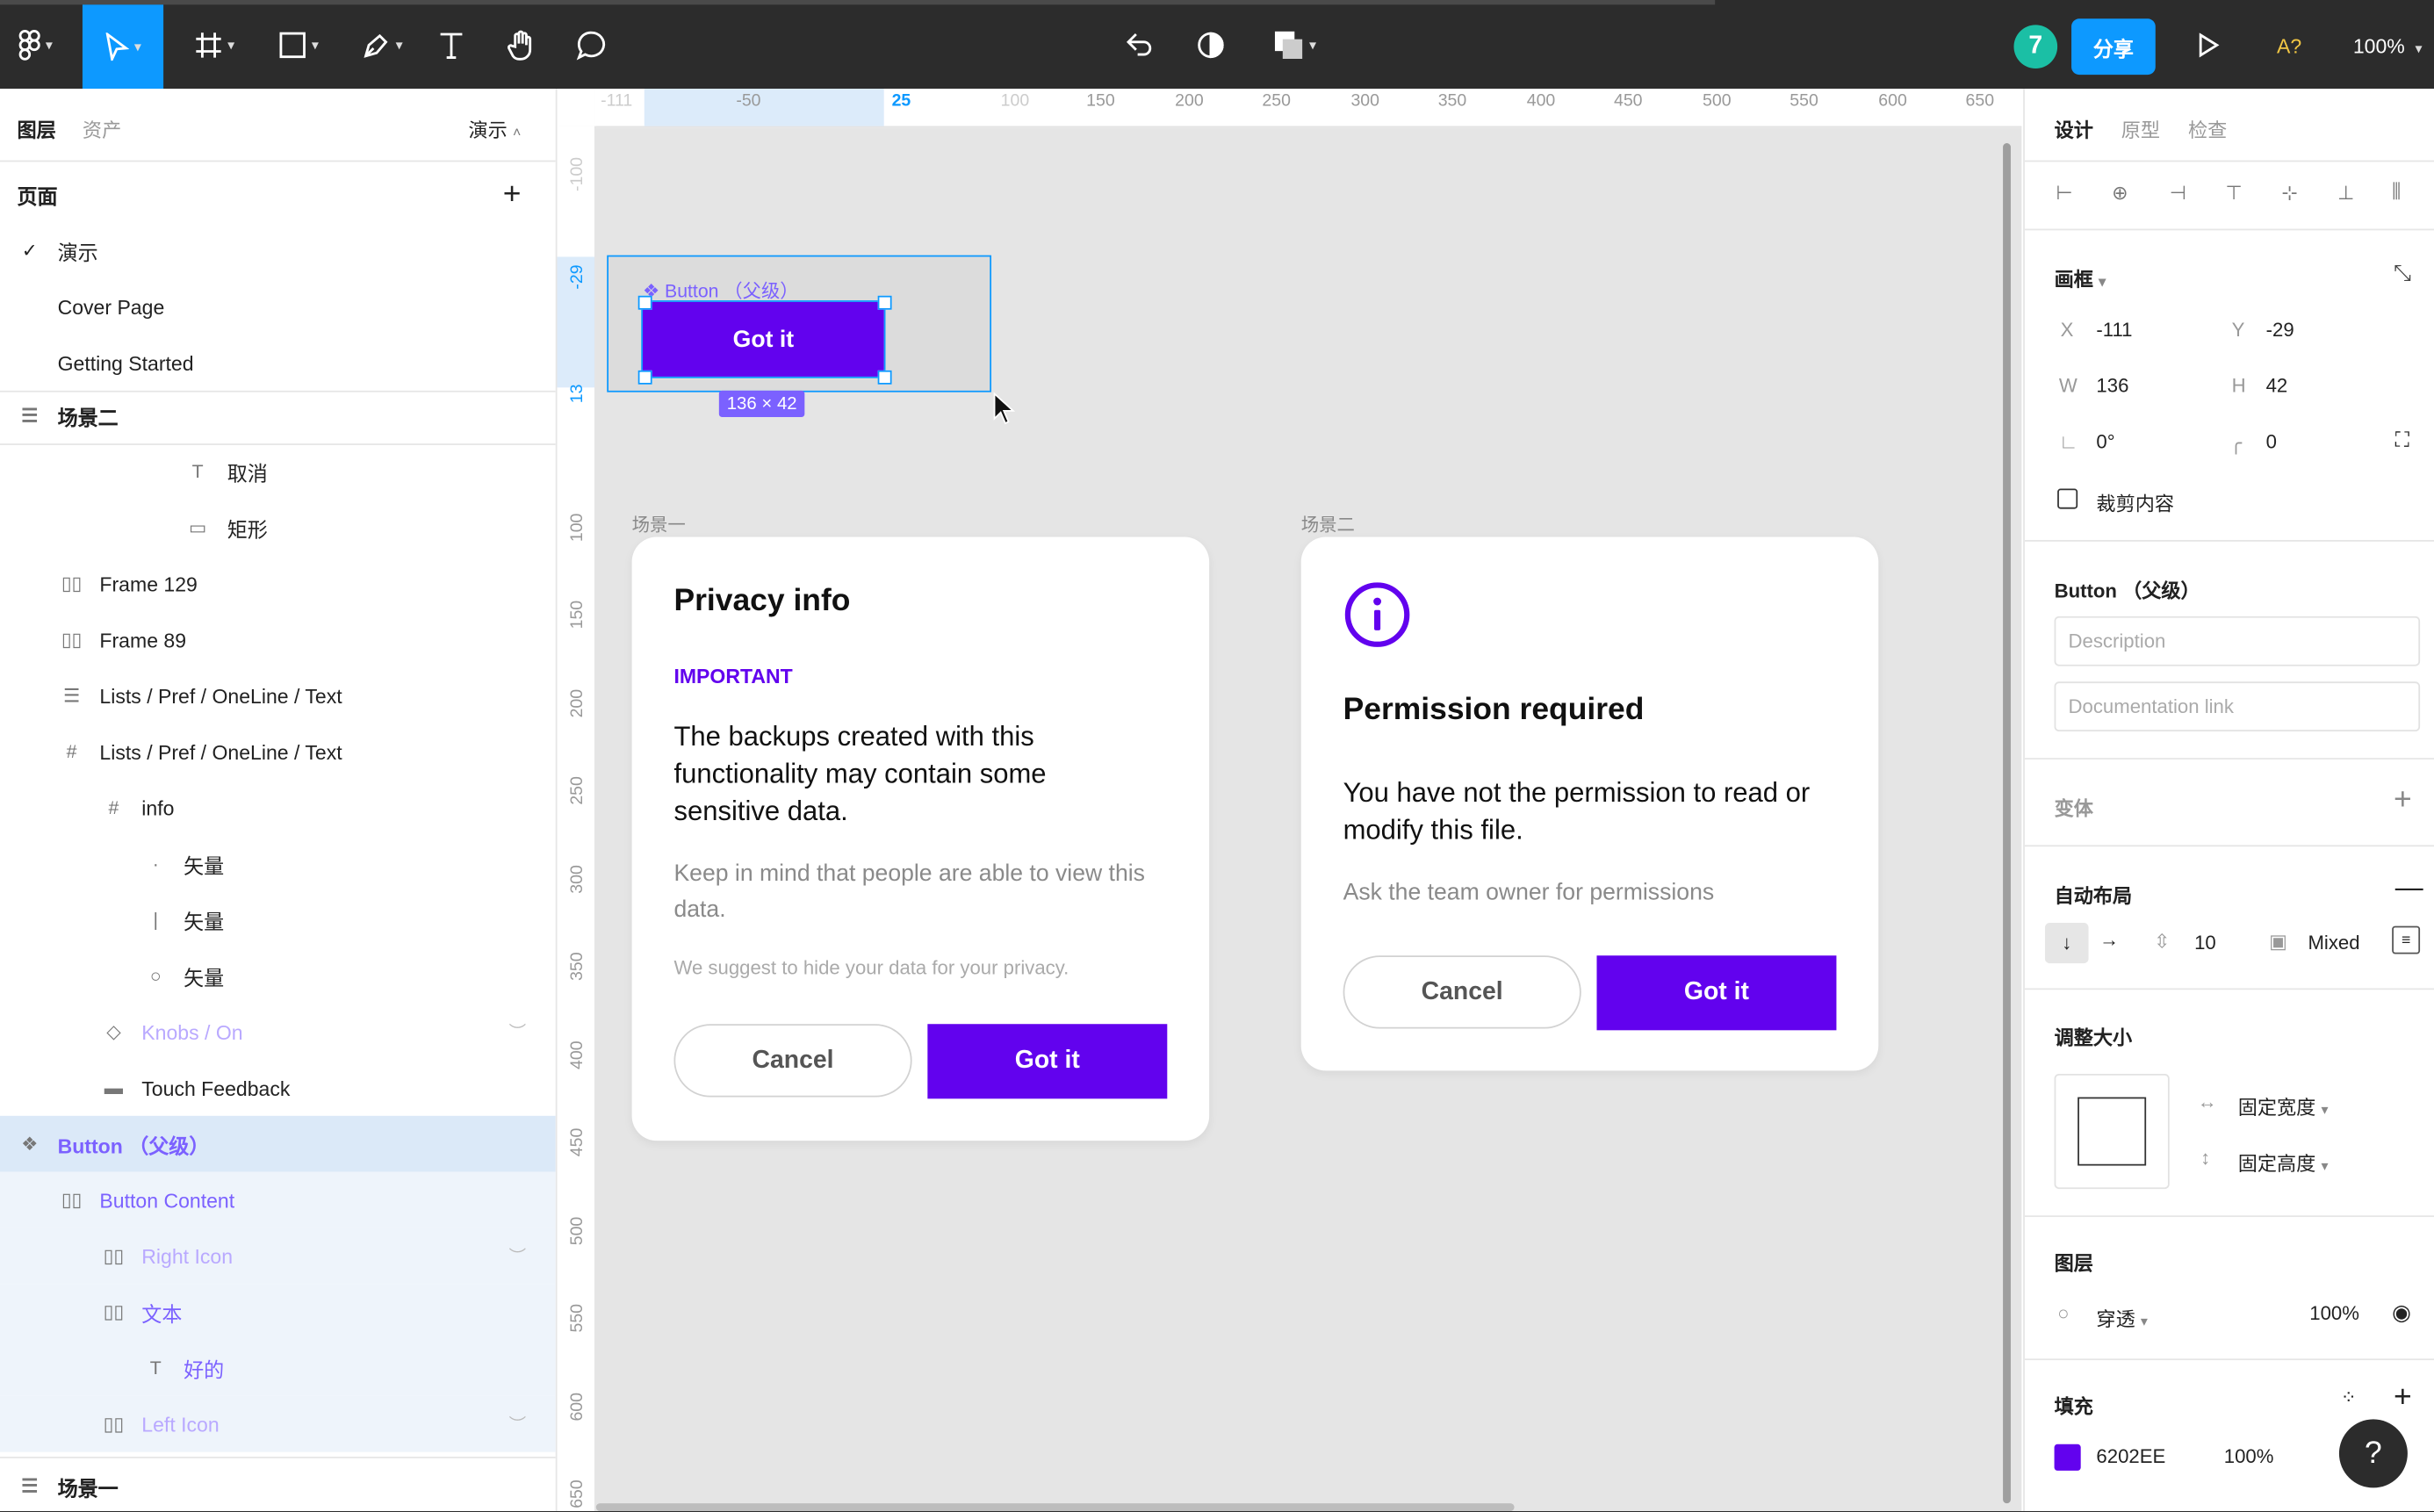 Image resolution: width=2434 pixels, height=1512 pixels. Describe the element at coordinates (278, 416) in the screenshot. I see `layer-row-scene2: ☰ 场景二` at that location.